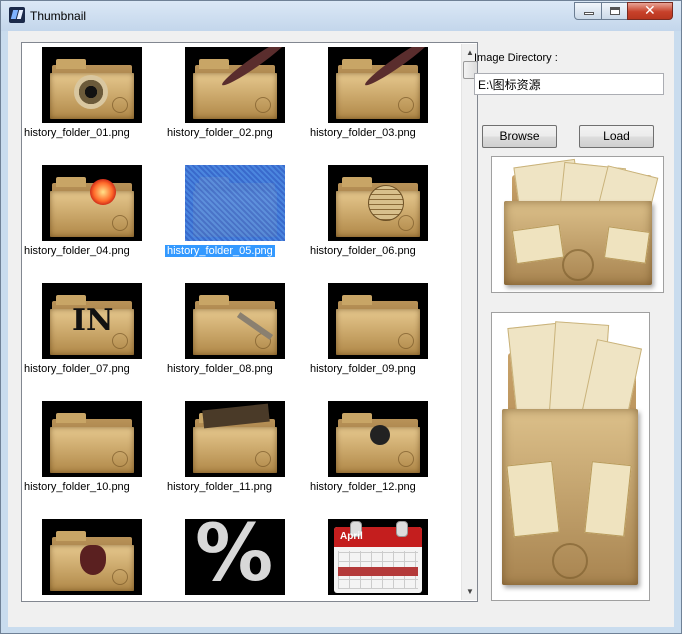 The image size is (682, 634). I want to click on thumbnail-label: history_folder_10.png, so click(102, 487).